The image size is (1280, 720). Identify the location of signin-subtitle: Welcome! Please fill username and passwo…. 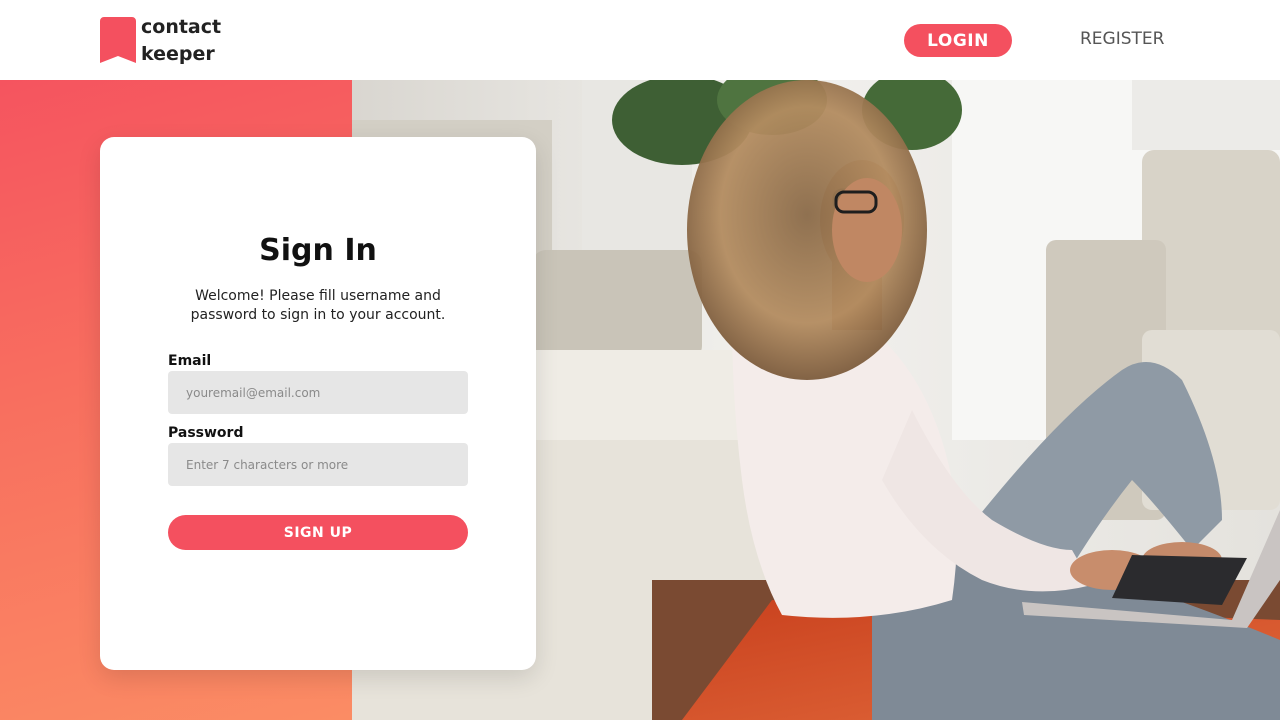
(318, 305).